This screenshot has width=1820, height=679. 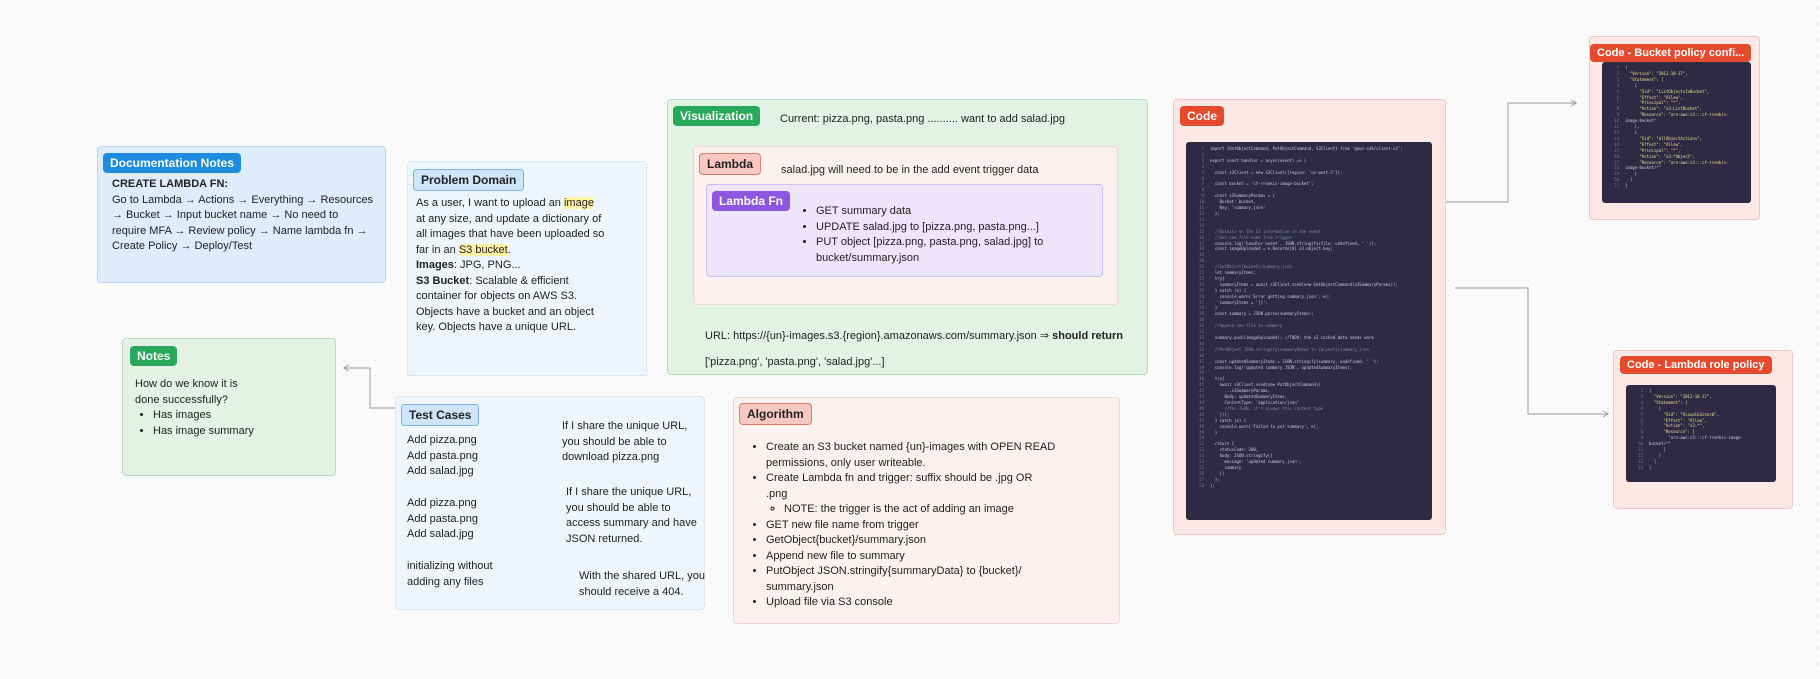 I want to click on algorithm-tag: Algorithm, so click(x=775, y=414).